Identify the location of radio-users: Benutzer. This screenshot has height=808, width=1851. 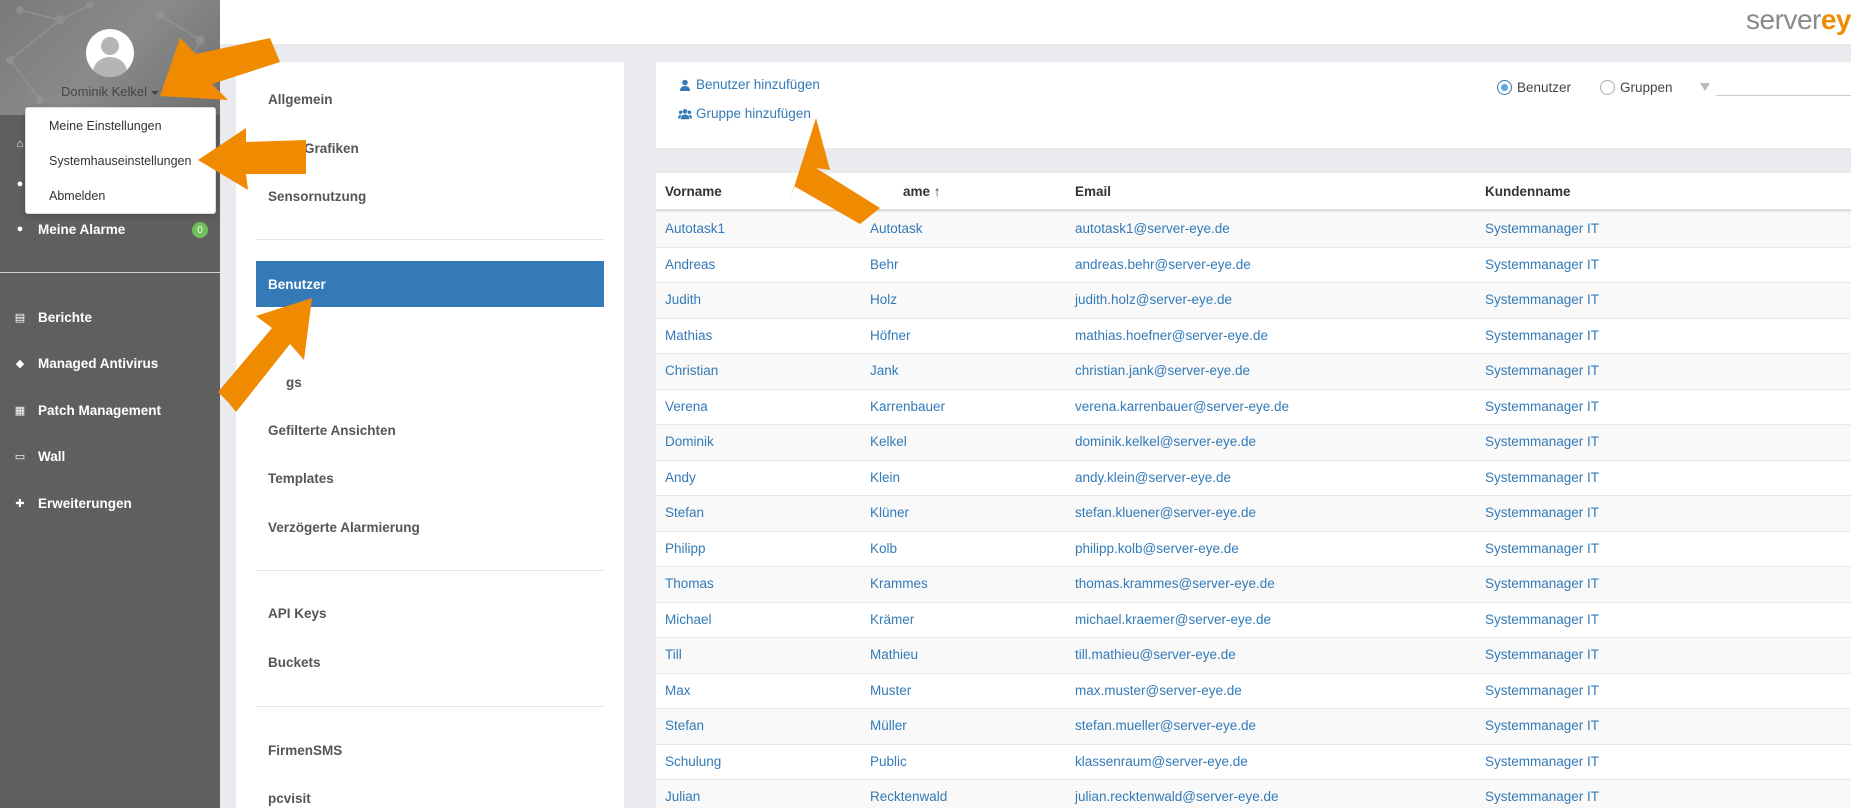
(1534, 87).